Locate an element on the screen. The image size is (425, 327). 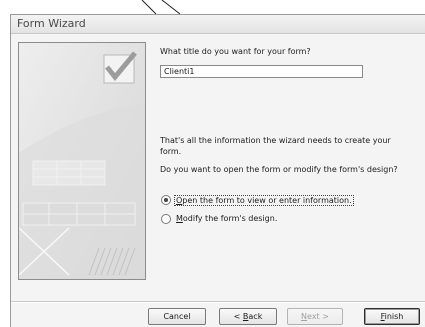
next-button: Next > is located at coordinates (315, 316).